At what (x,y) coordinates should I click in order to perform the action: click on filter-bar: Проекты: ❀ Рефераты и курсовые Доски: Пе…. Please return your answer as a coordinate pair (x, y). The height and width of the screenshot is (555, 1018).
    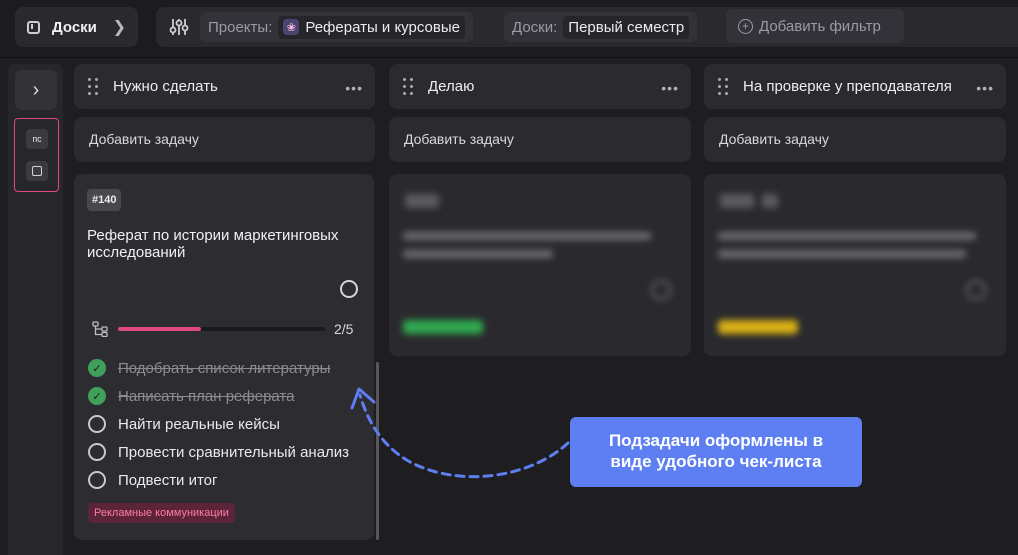
    Looking at the image, I should click on (587, 27).